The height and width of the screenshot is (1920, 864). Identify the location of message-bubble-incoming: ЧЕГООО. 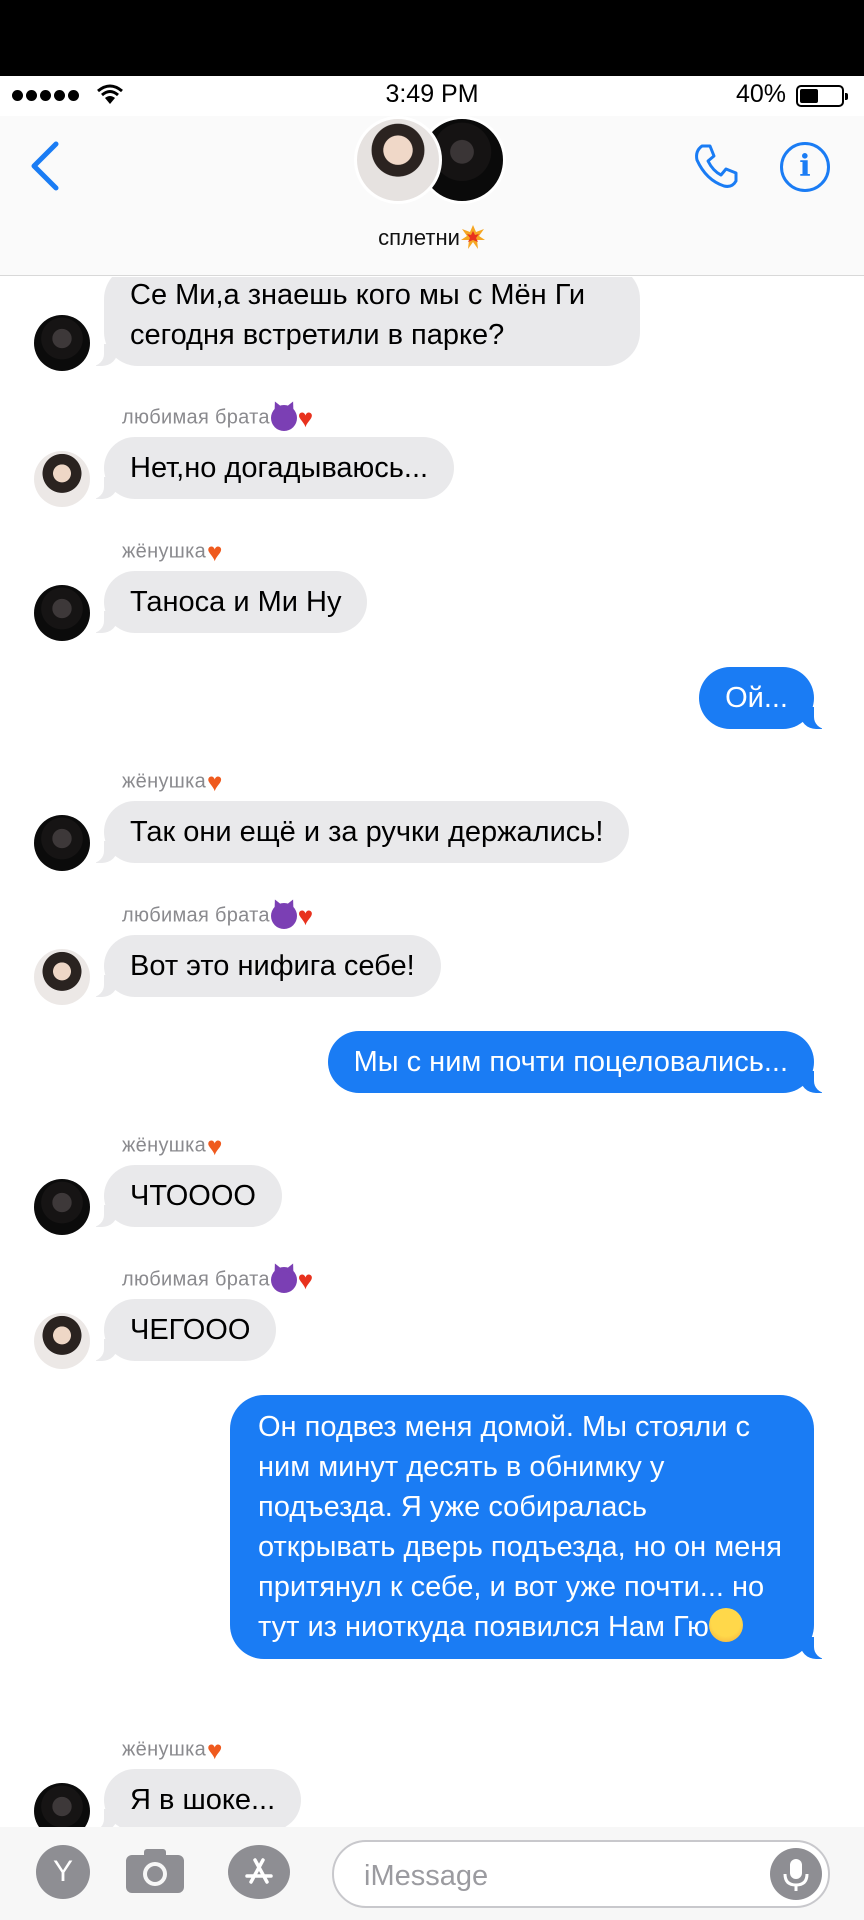
(184, 1330).